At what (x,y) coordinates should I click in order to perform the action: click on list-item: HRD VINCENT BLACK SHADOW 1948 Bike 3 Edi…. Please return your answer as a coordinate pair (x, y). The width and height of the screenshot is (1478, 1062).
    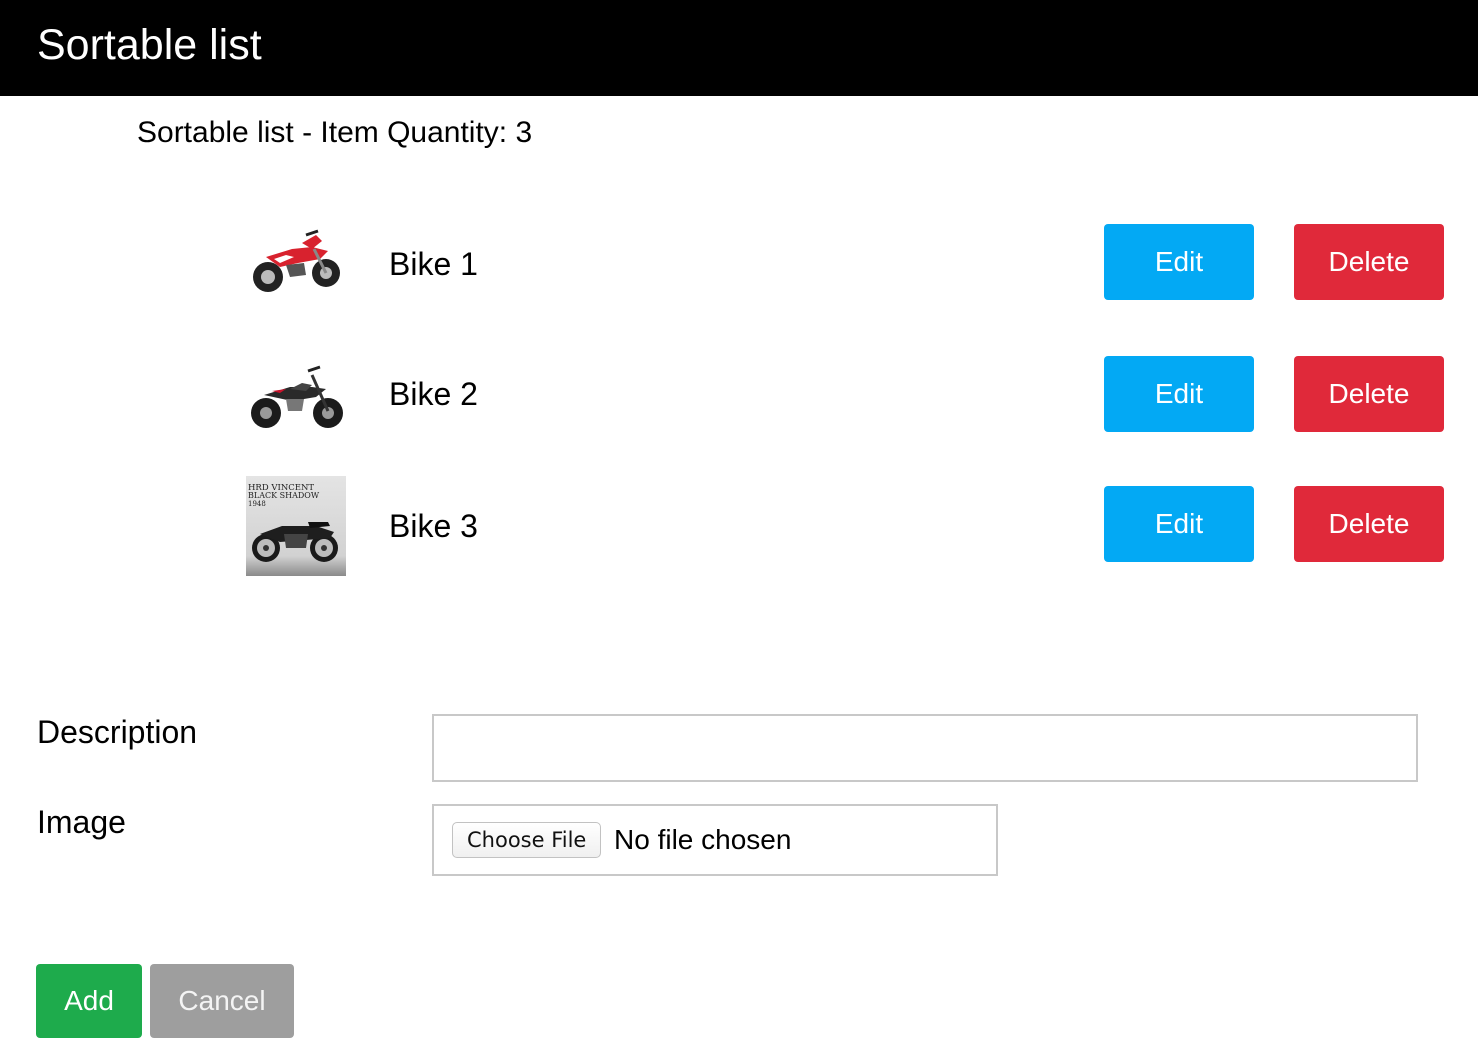
    Looking at the image, I should click on (739, 525).